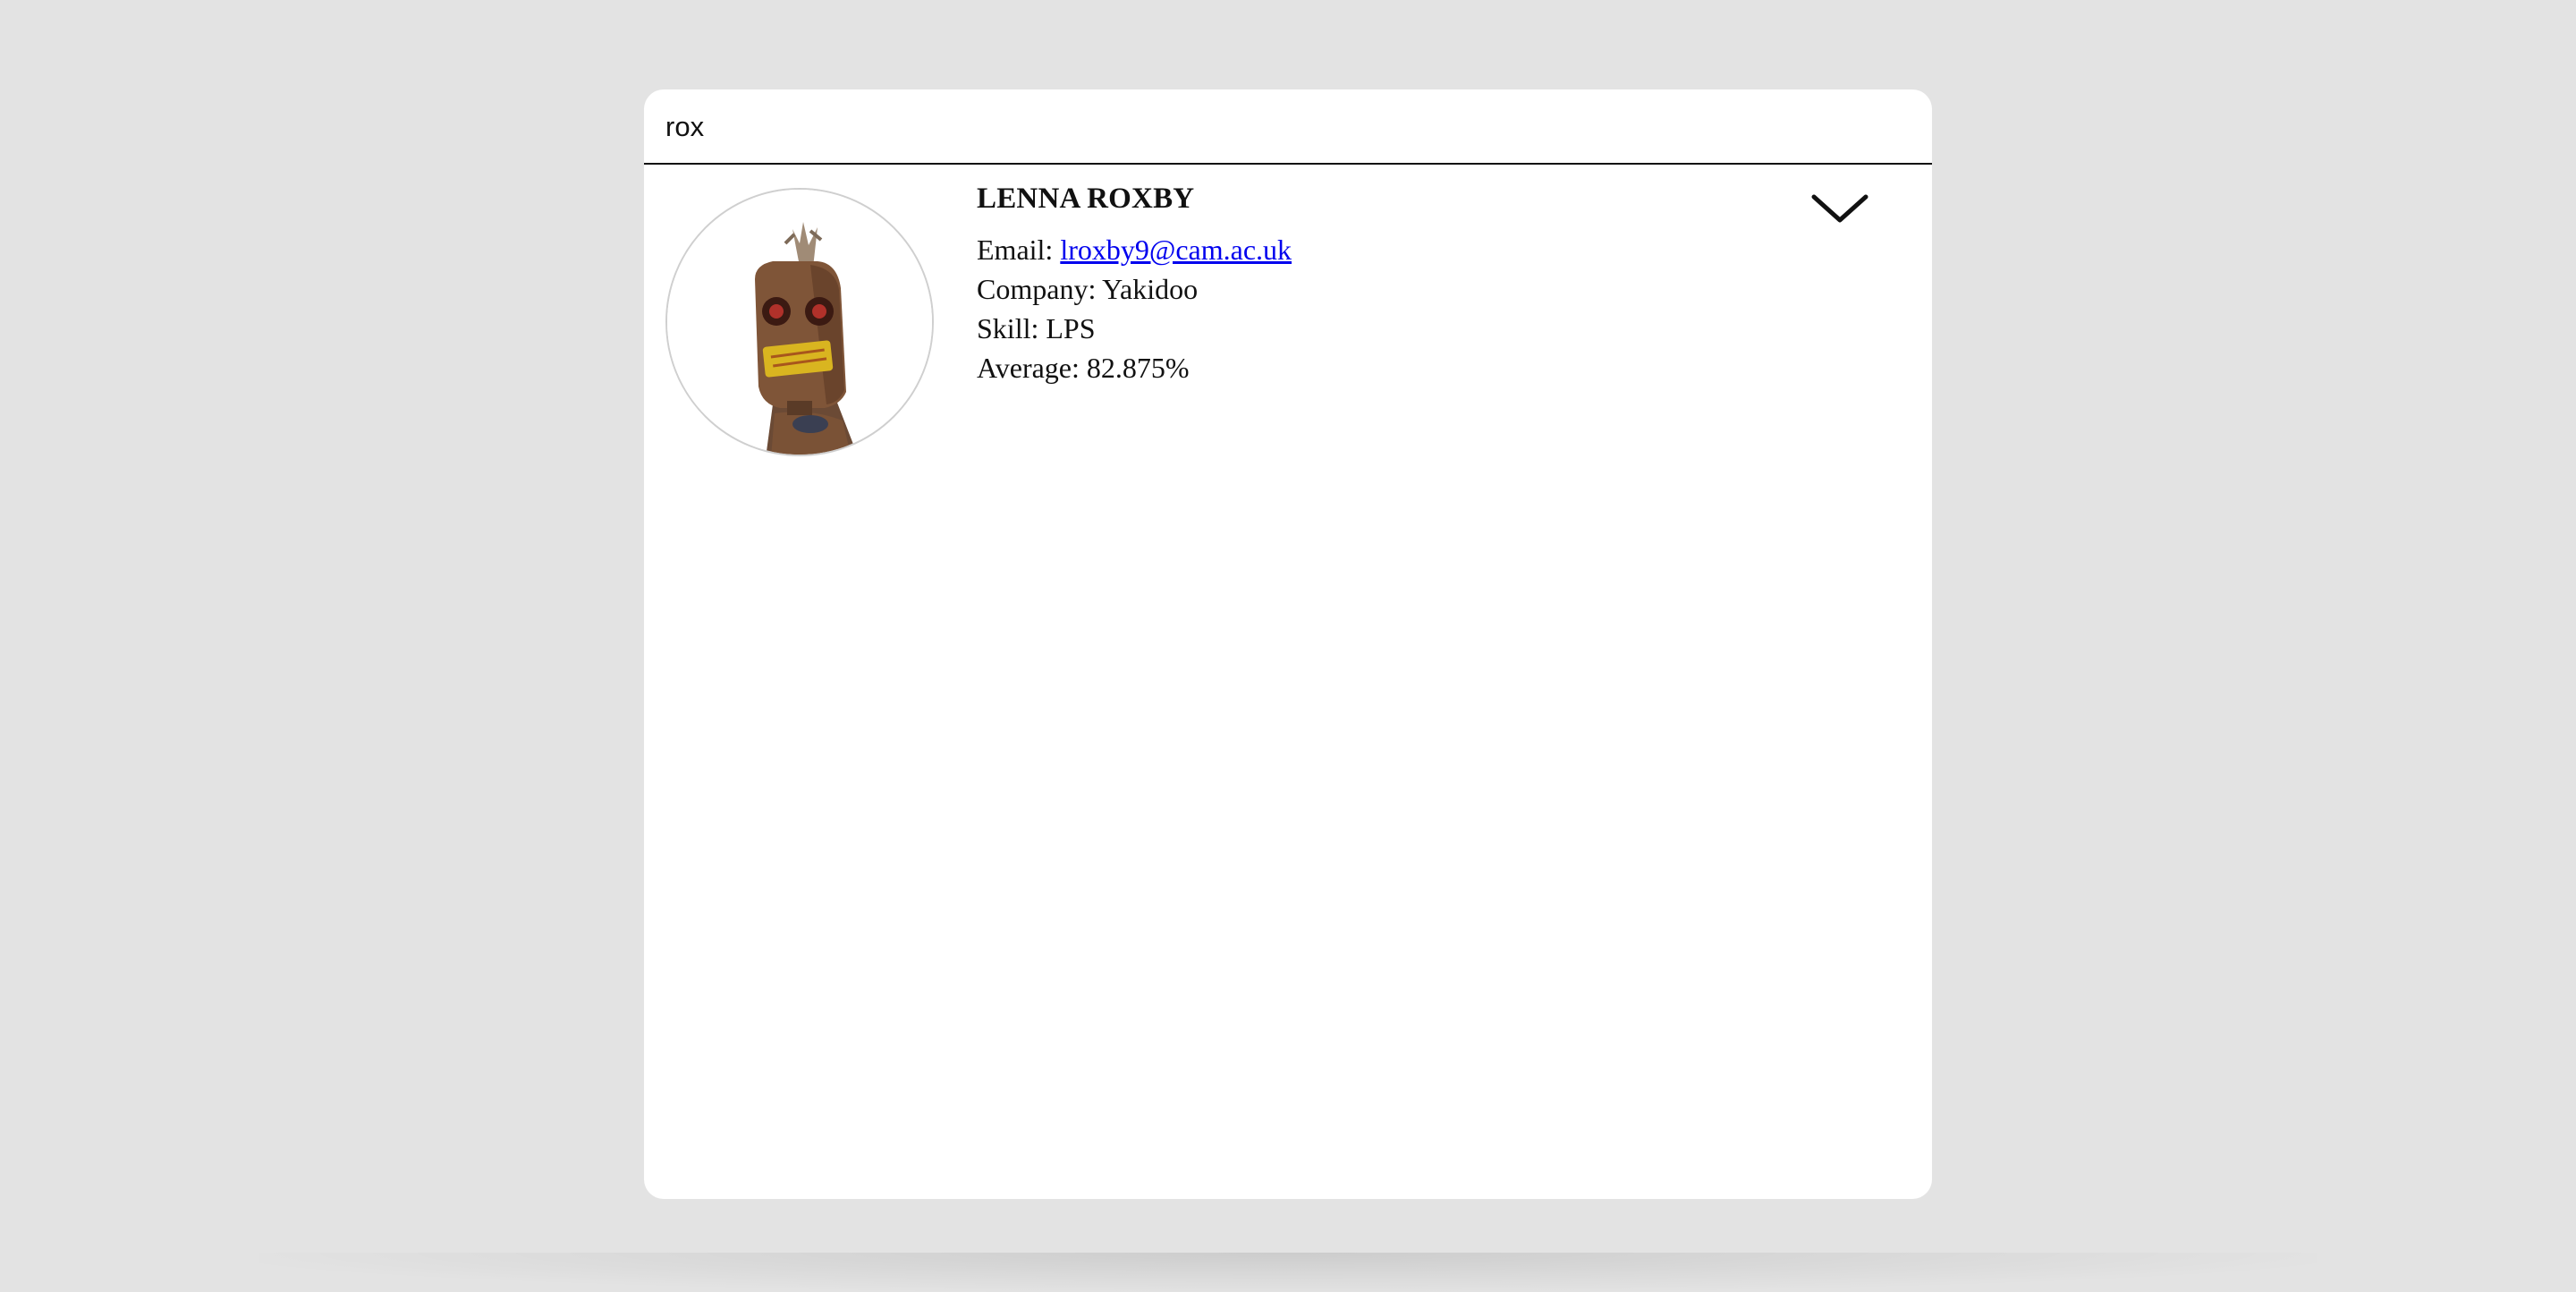 The image size is (2576, 1292). What do you see at coordinates (1282, 127) in the screenshot?
I see `search-input` at bounding box center [1282, 127].